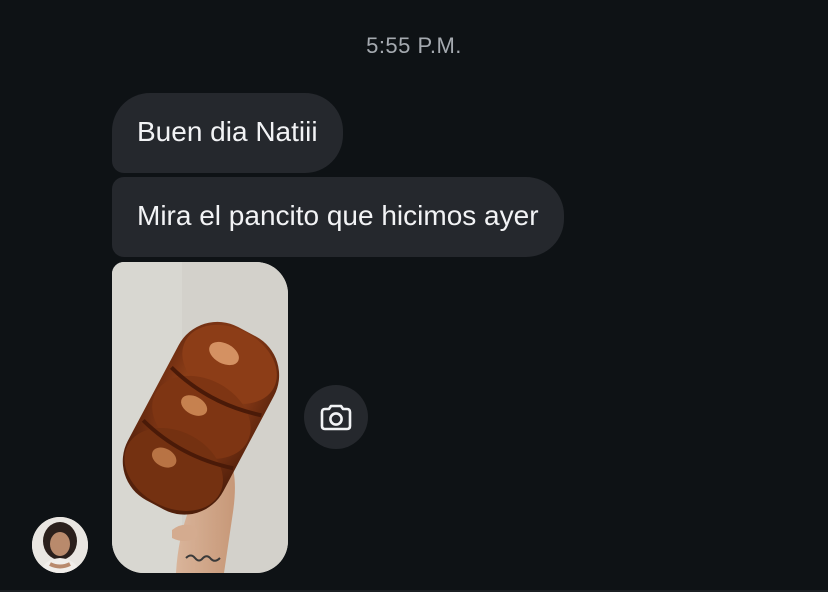  I want to click on sender-avatar, so click(60, 545).